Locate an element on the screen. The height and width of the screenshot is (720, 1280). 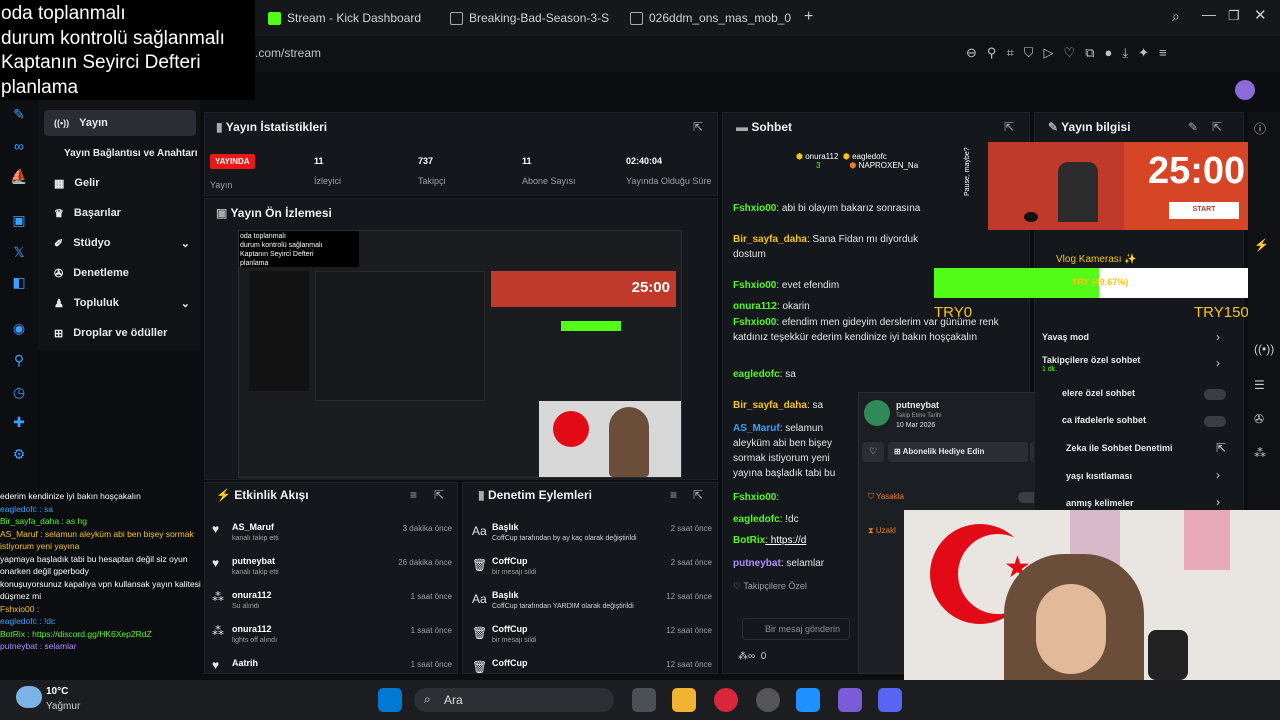
discord-icon is located at coordinates (890, 700).